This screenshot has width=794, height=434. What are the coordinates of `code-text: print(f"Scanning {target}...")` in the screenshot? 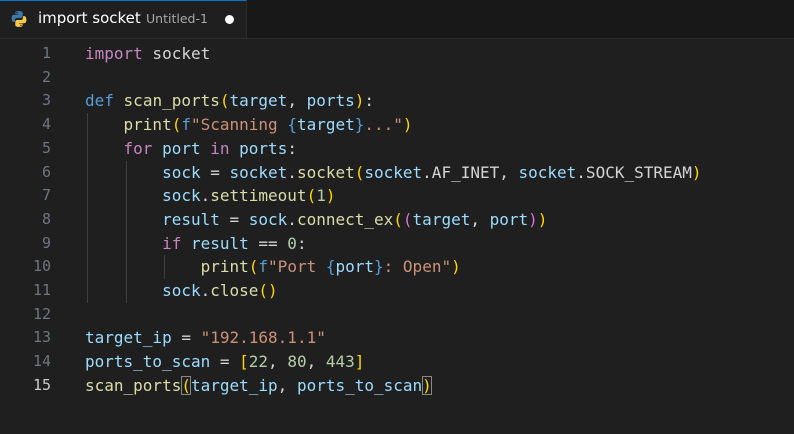 It's located at (249, 124).